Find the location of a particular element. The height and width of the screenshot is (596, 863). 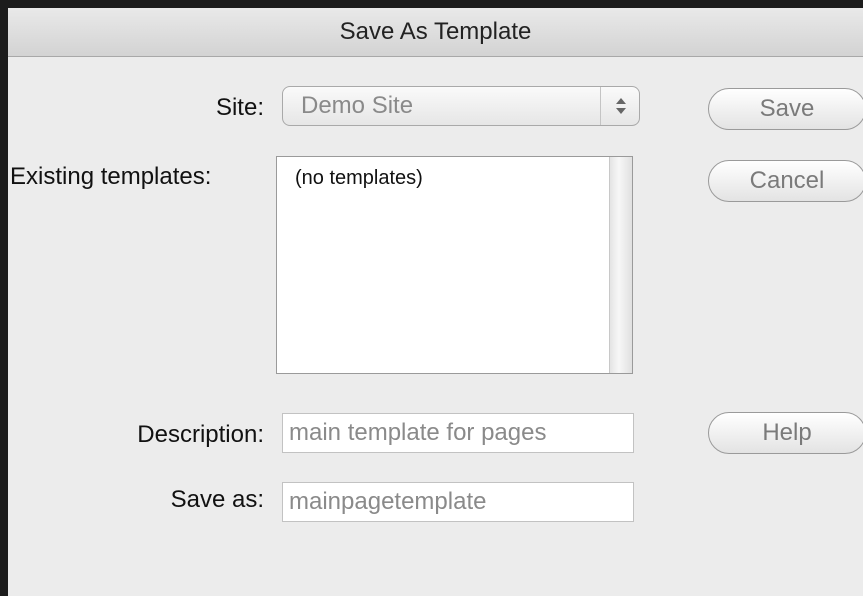

description-label: Description: is located at coordinates (200, 434).